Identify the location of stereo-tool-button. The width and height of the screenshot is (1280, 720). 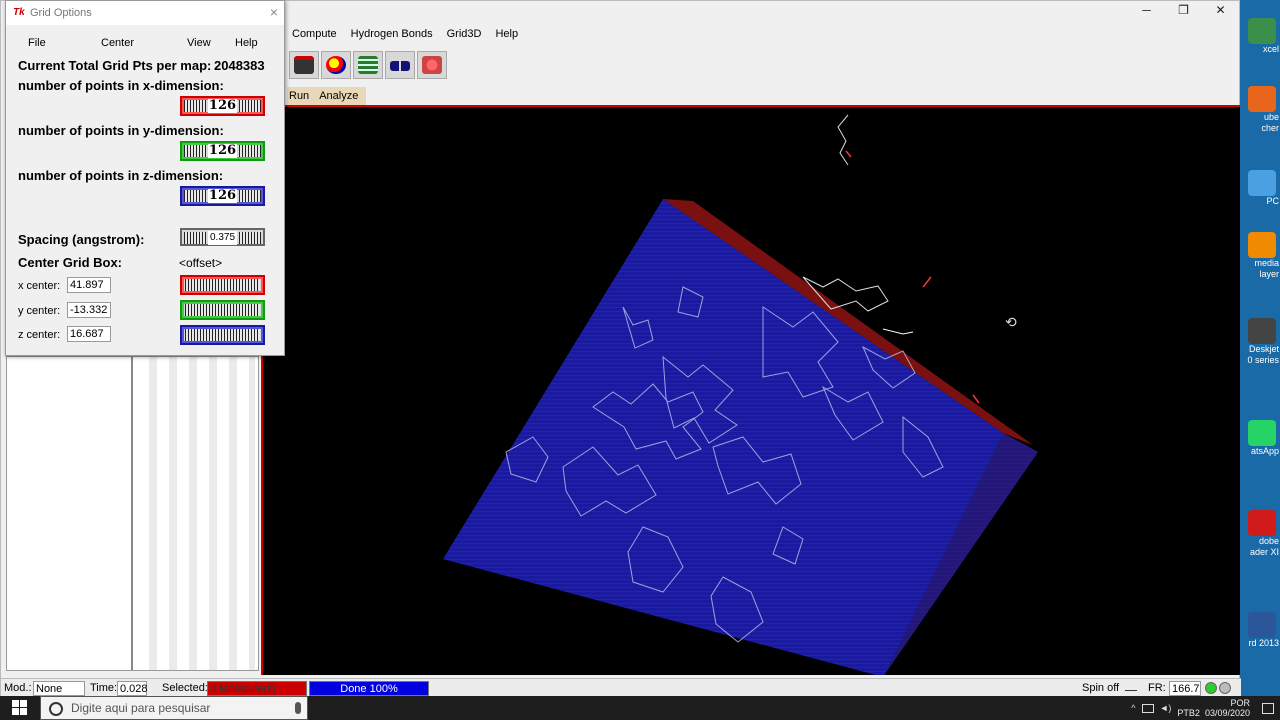
(400, 65).